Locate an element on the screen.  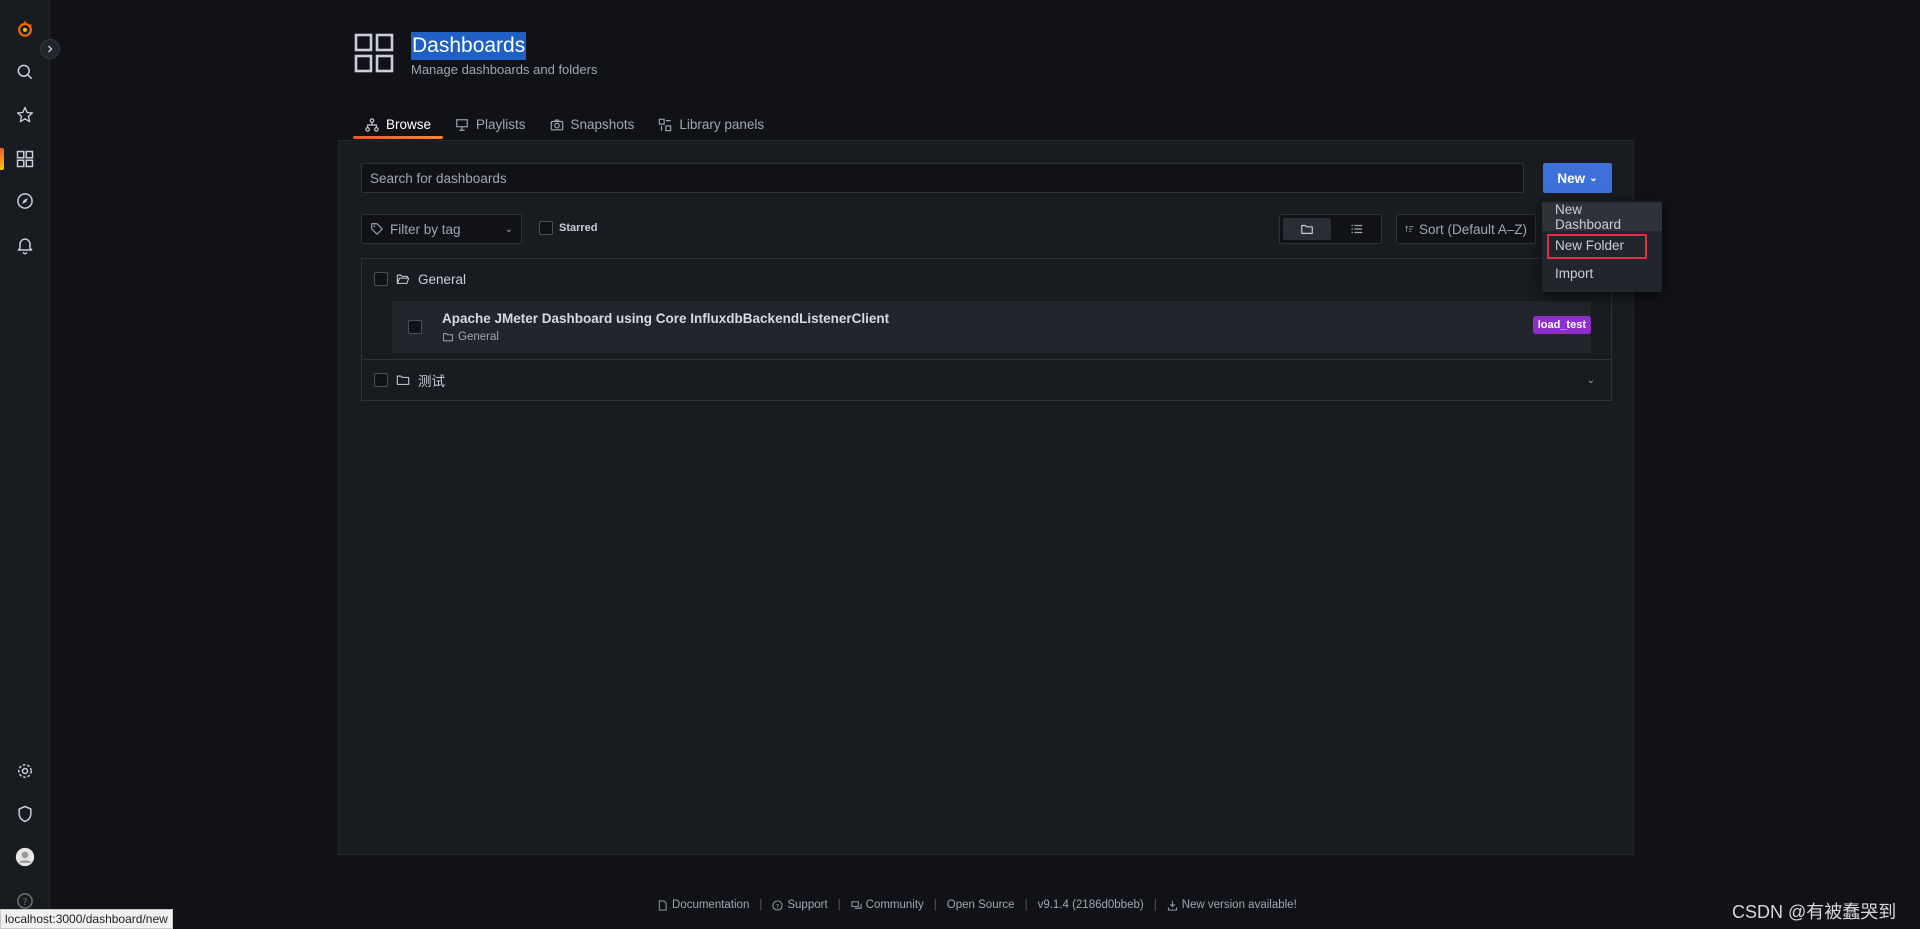
footer-documentation-link: Documentation is located at coordinates (703, 905).